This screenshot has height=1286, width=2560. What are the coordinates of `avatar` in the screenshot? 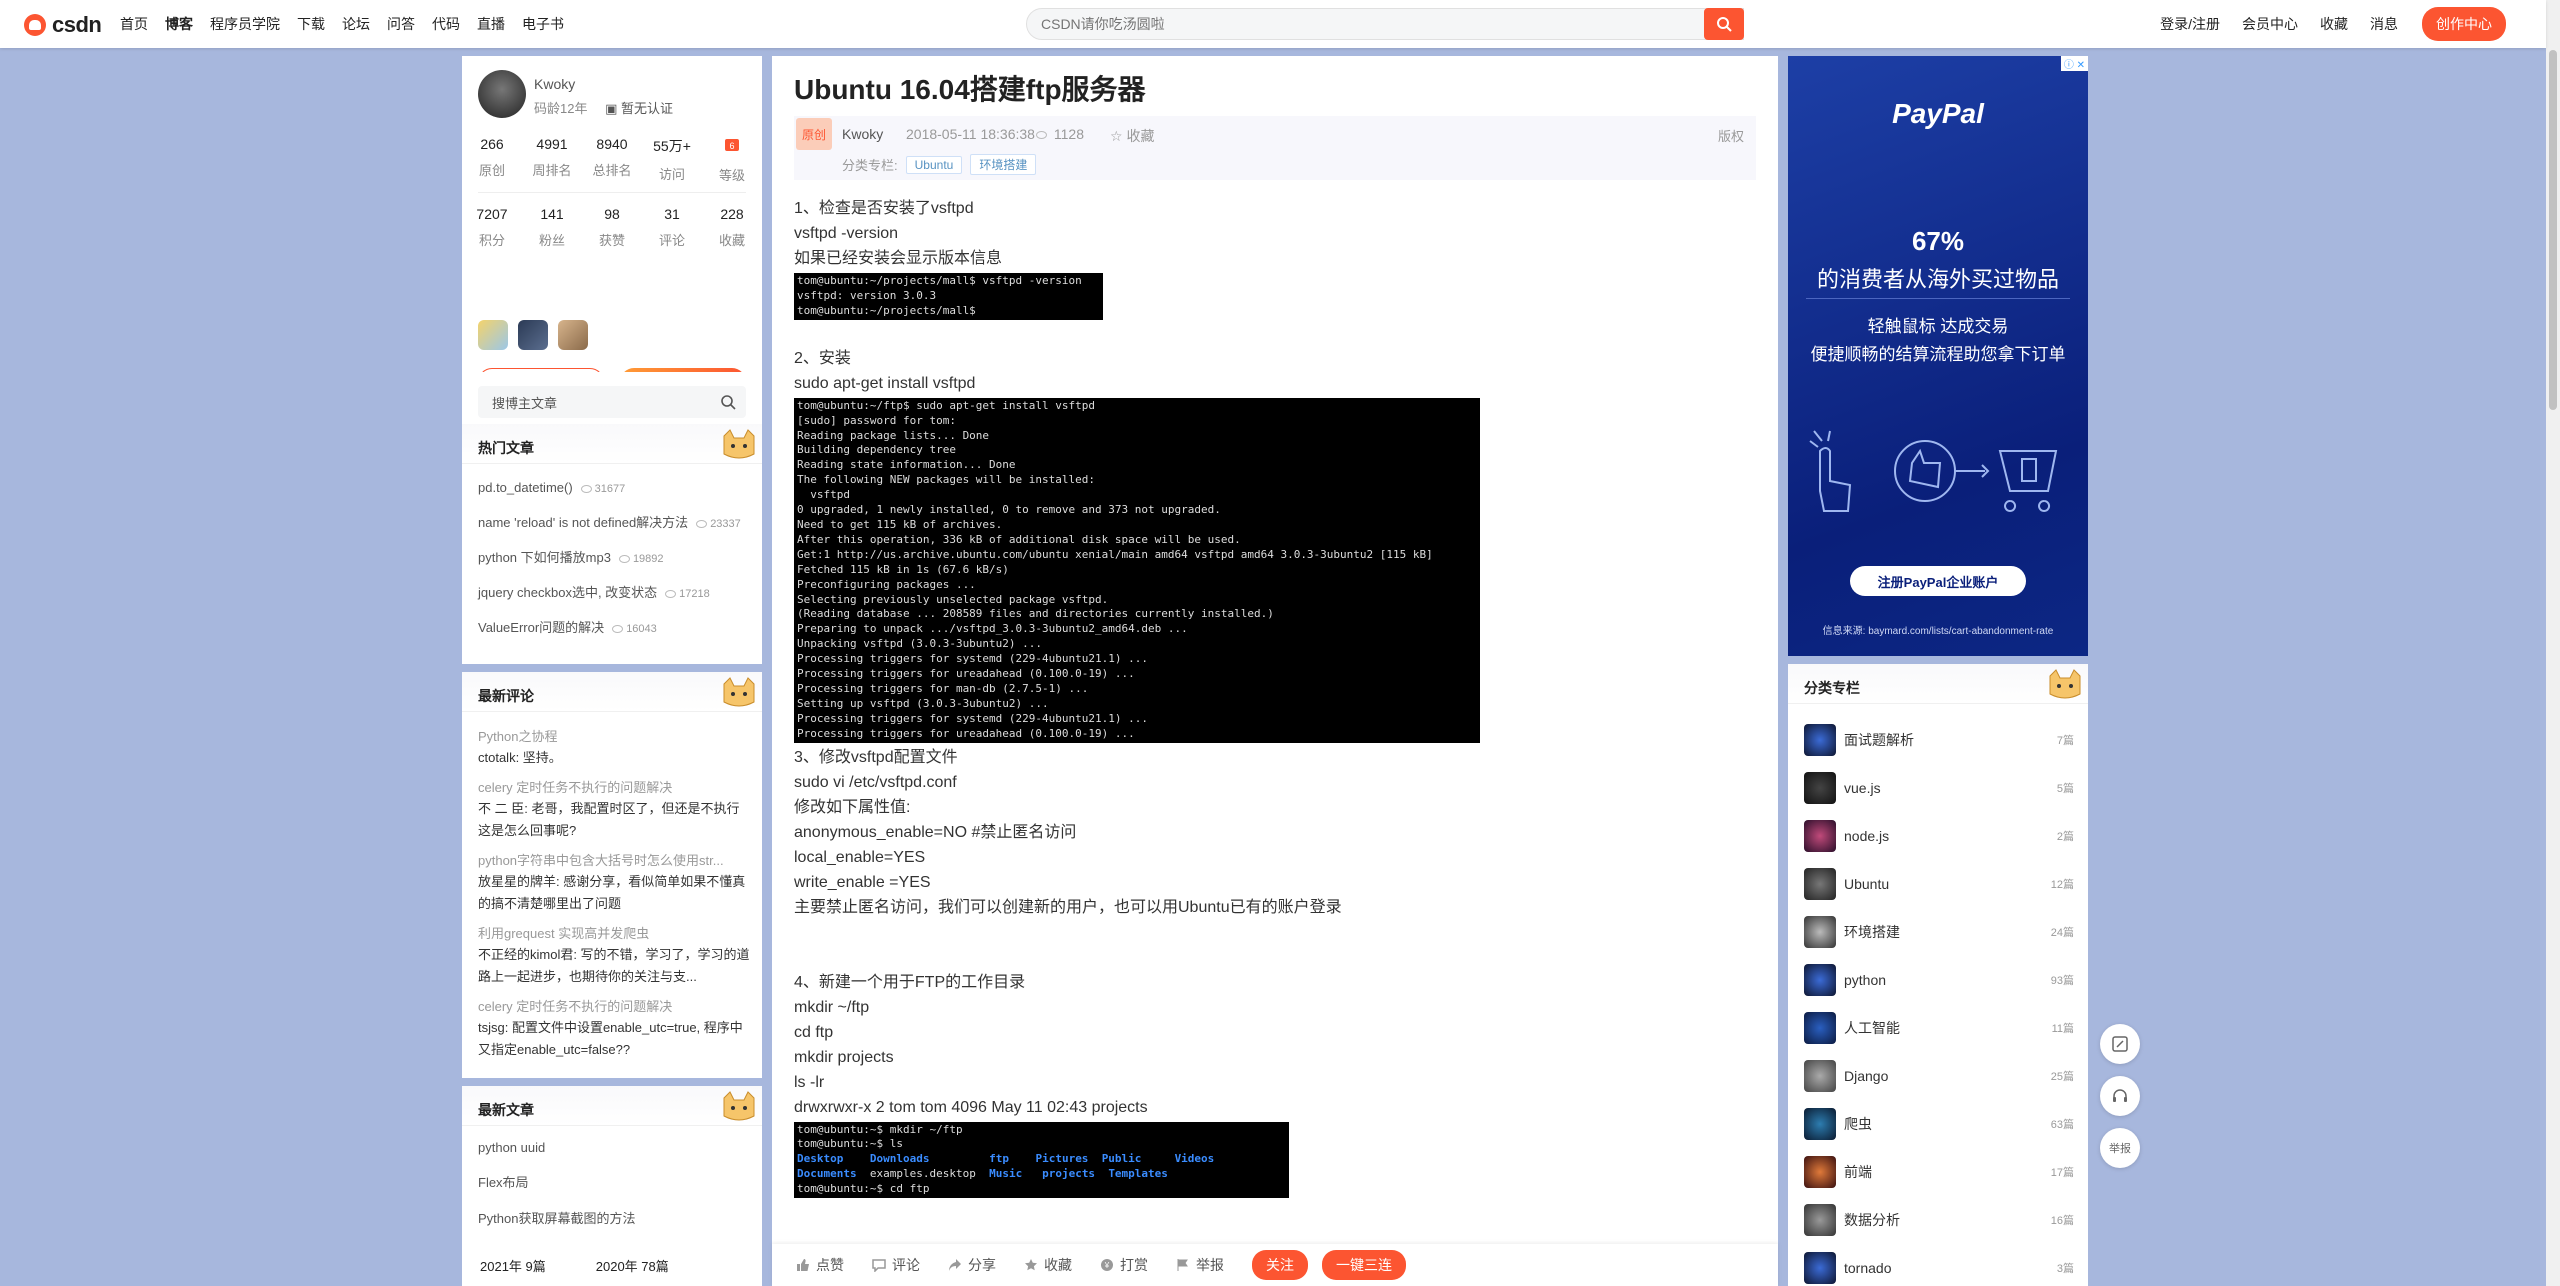 It's located at (502, 94).